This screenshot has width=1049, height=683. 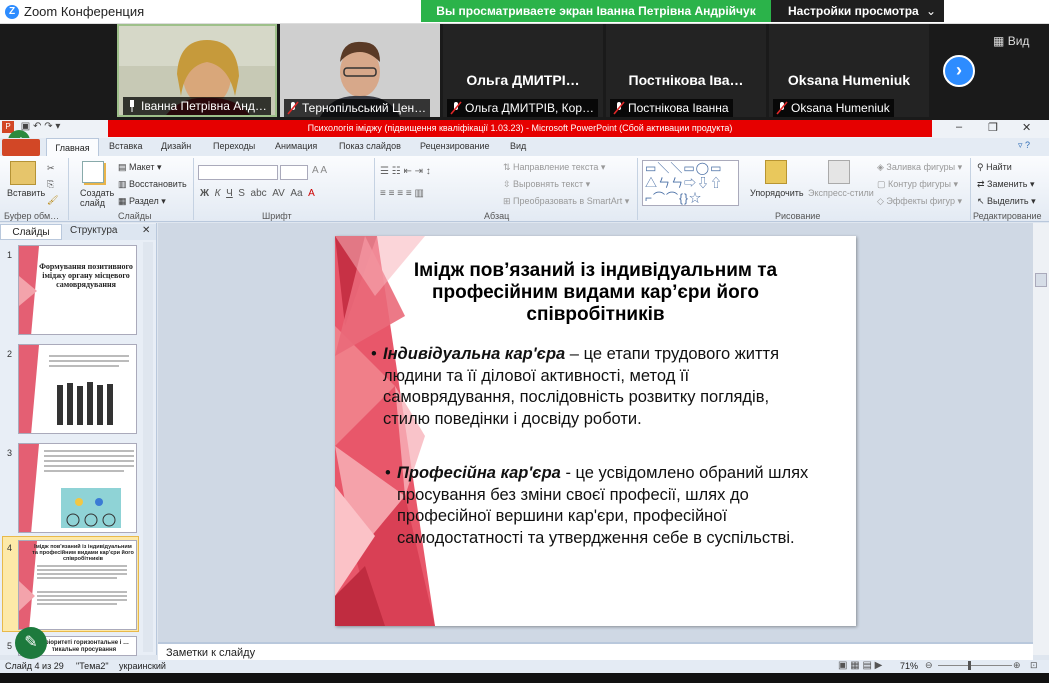 What do you see at coordinates (234, 146) in the screenshot?
I see `tab-transitions: Переходы` at bounding box center [234, 146].